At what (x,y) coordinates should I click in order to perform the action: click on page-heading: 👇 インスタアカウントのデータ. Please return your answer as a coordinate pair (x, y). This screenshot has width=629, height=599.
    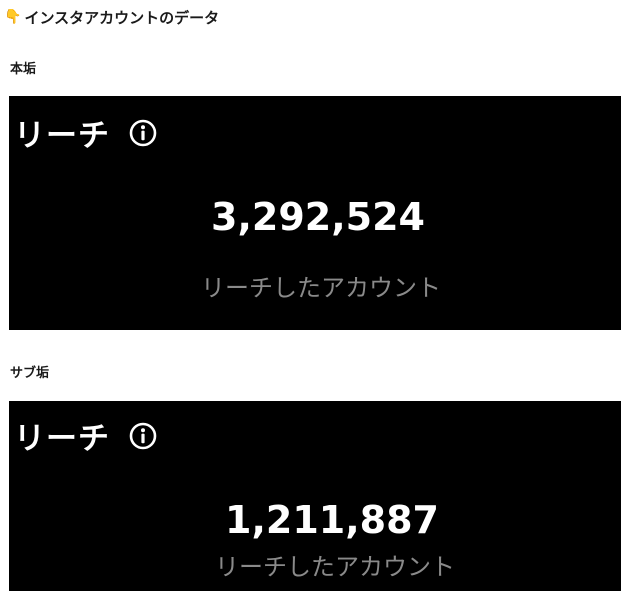
    Looking at the image, I should click on (111, 17).